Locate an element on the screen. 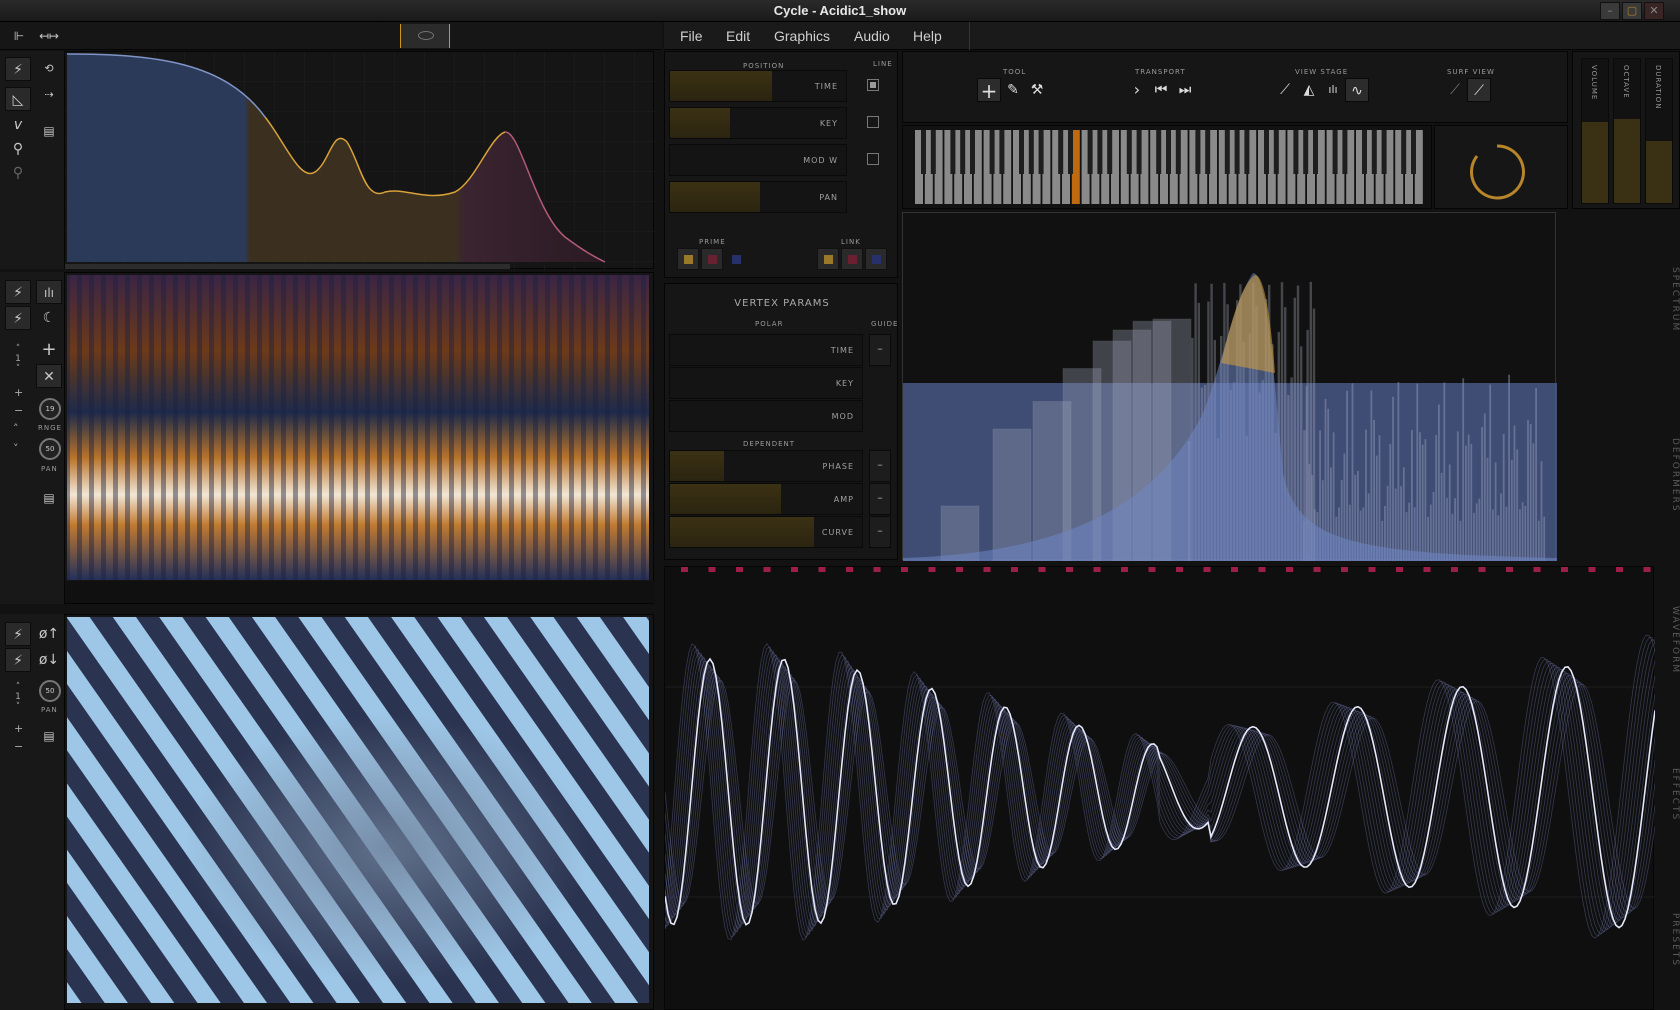 The image size is (1680, 1010). piano-keyboard is located at coordinates (1168, 168).